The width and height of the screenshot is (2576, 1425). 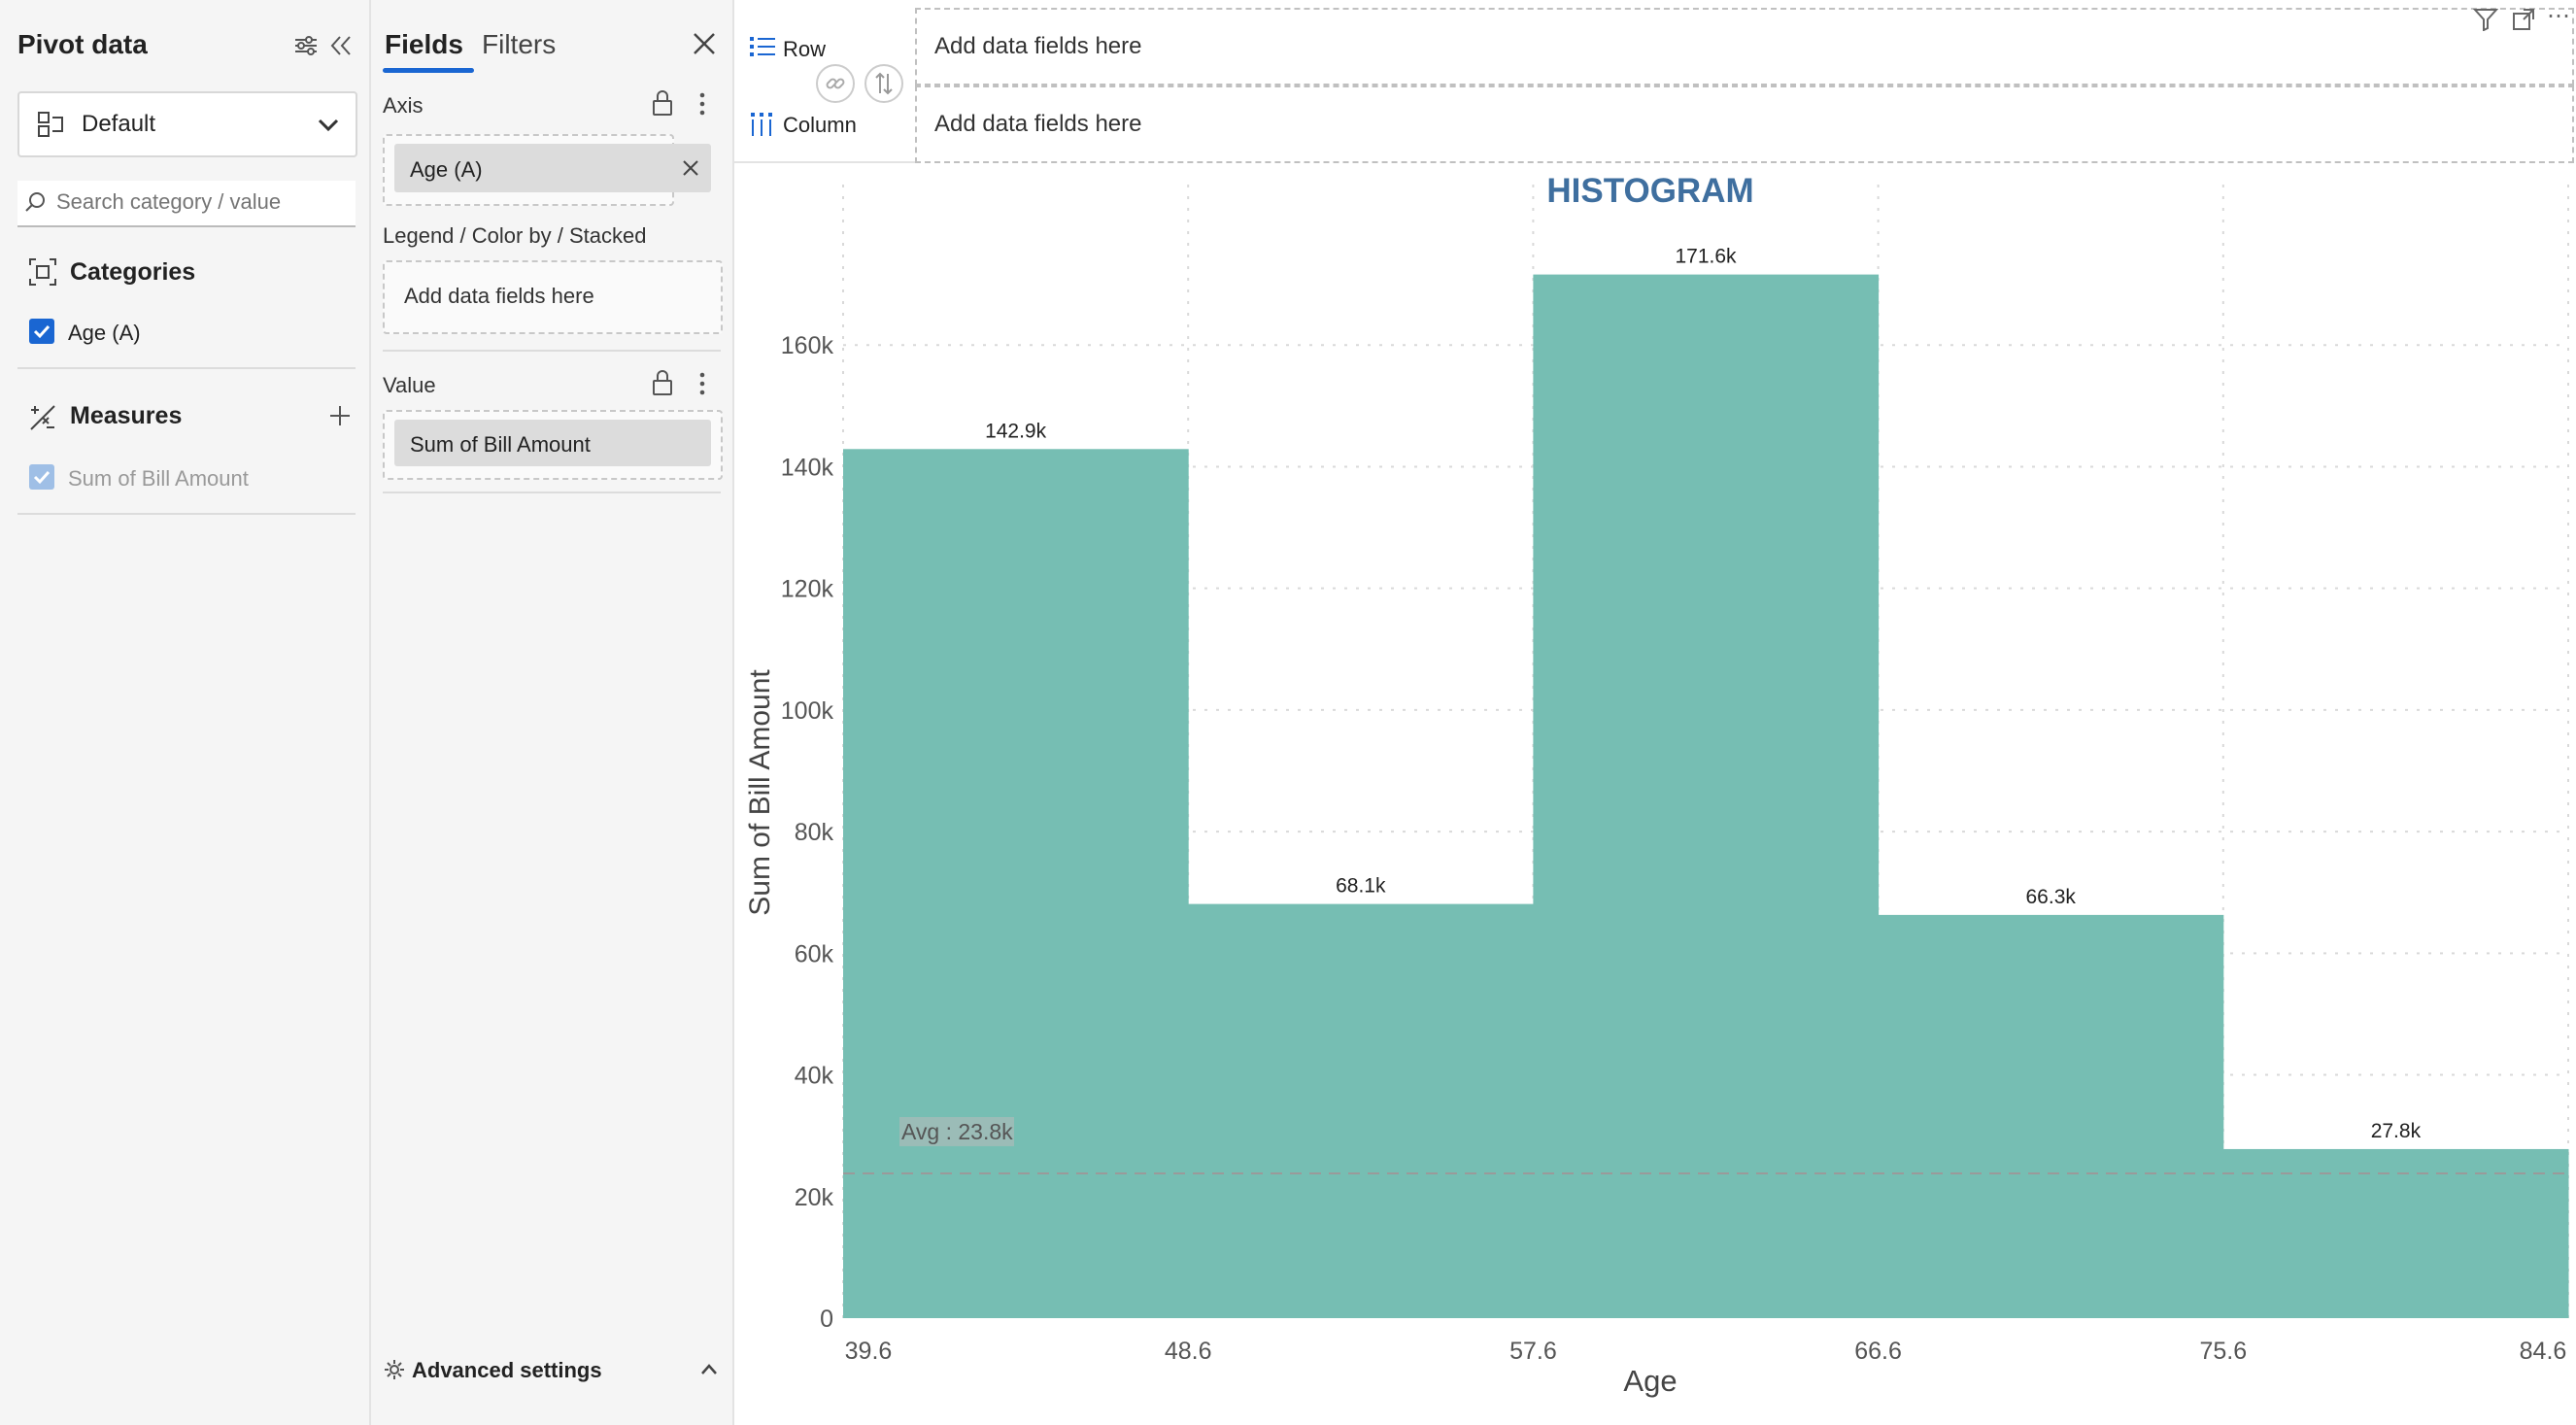 I want to click on y-tick-label: 120k, so click(x=807, y=589).